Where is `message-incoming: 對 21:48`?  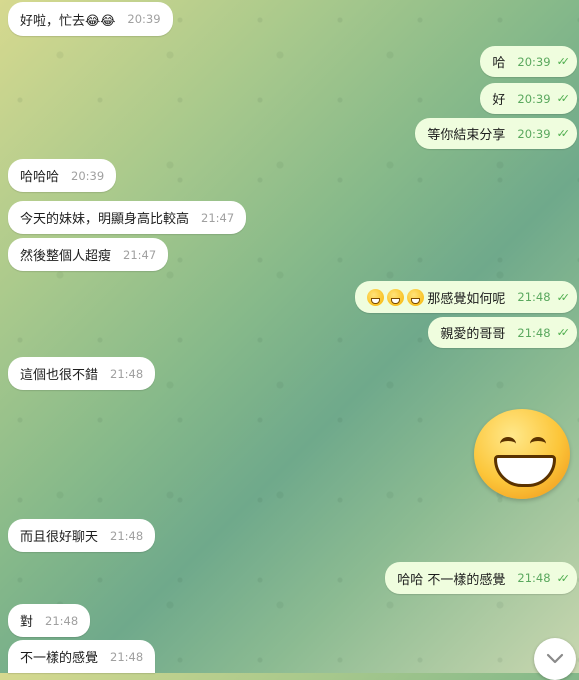 message-incoming: 對 21:48 is located at coordinates (49, 620).